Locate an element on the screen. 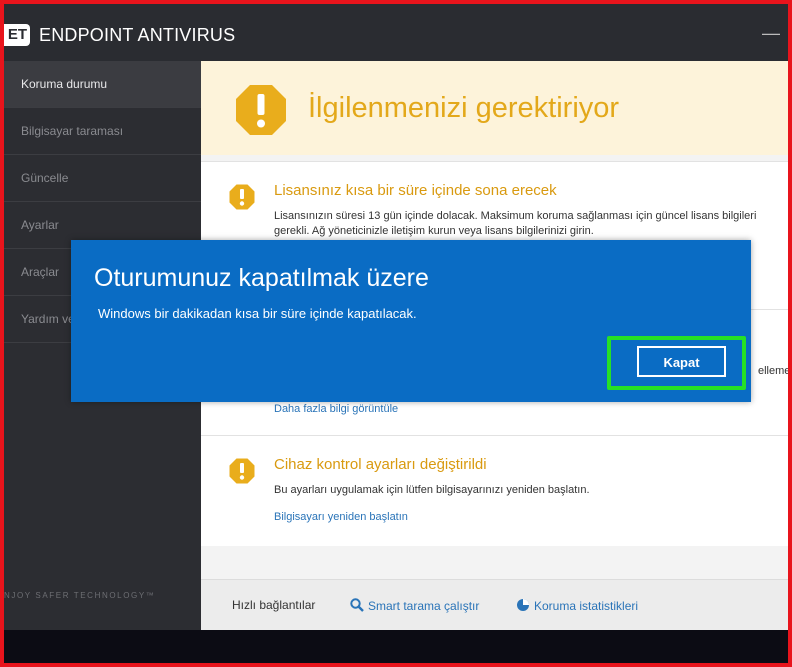 The image size is (792, 667). card-title: Cihaz kontrol ayarları değiştirildi is located at coordinates (380, 464).